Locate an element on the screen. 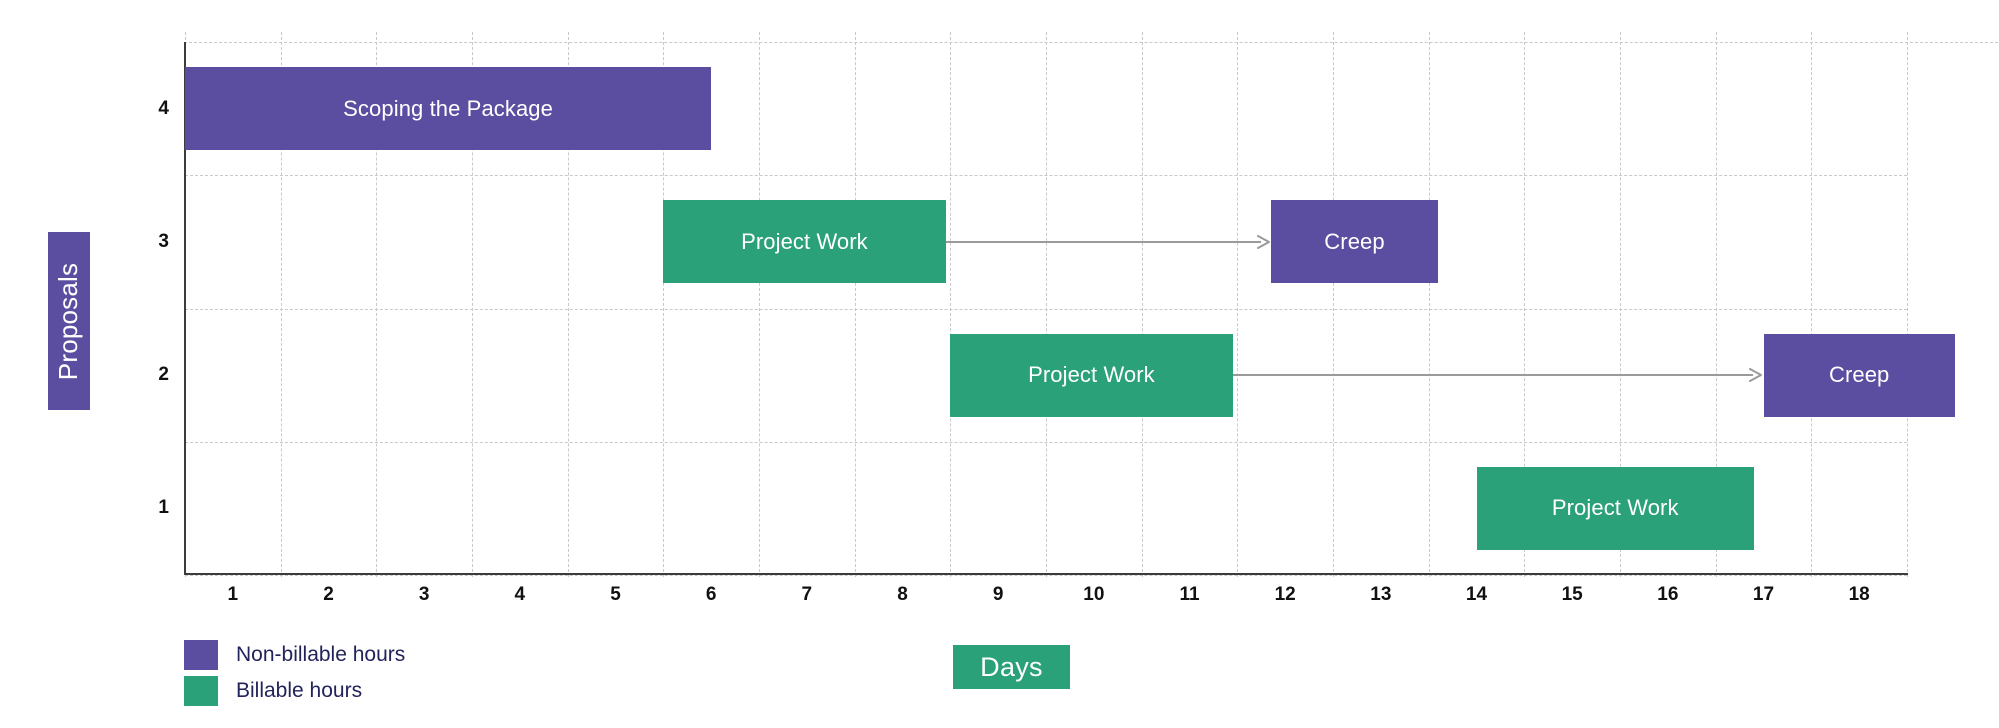 Image resolution: width=1999 pixels, height=728 pixels. x-axis-tick-label: 4 is located at coordinates (520, 594).